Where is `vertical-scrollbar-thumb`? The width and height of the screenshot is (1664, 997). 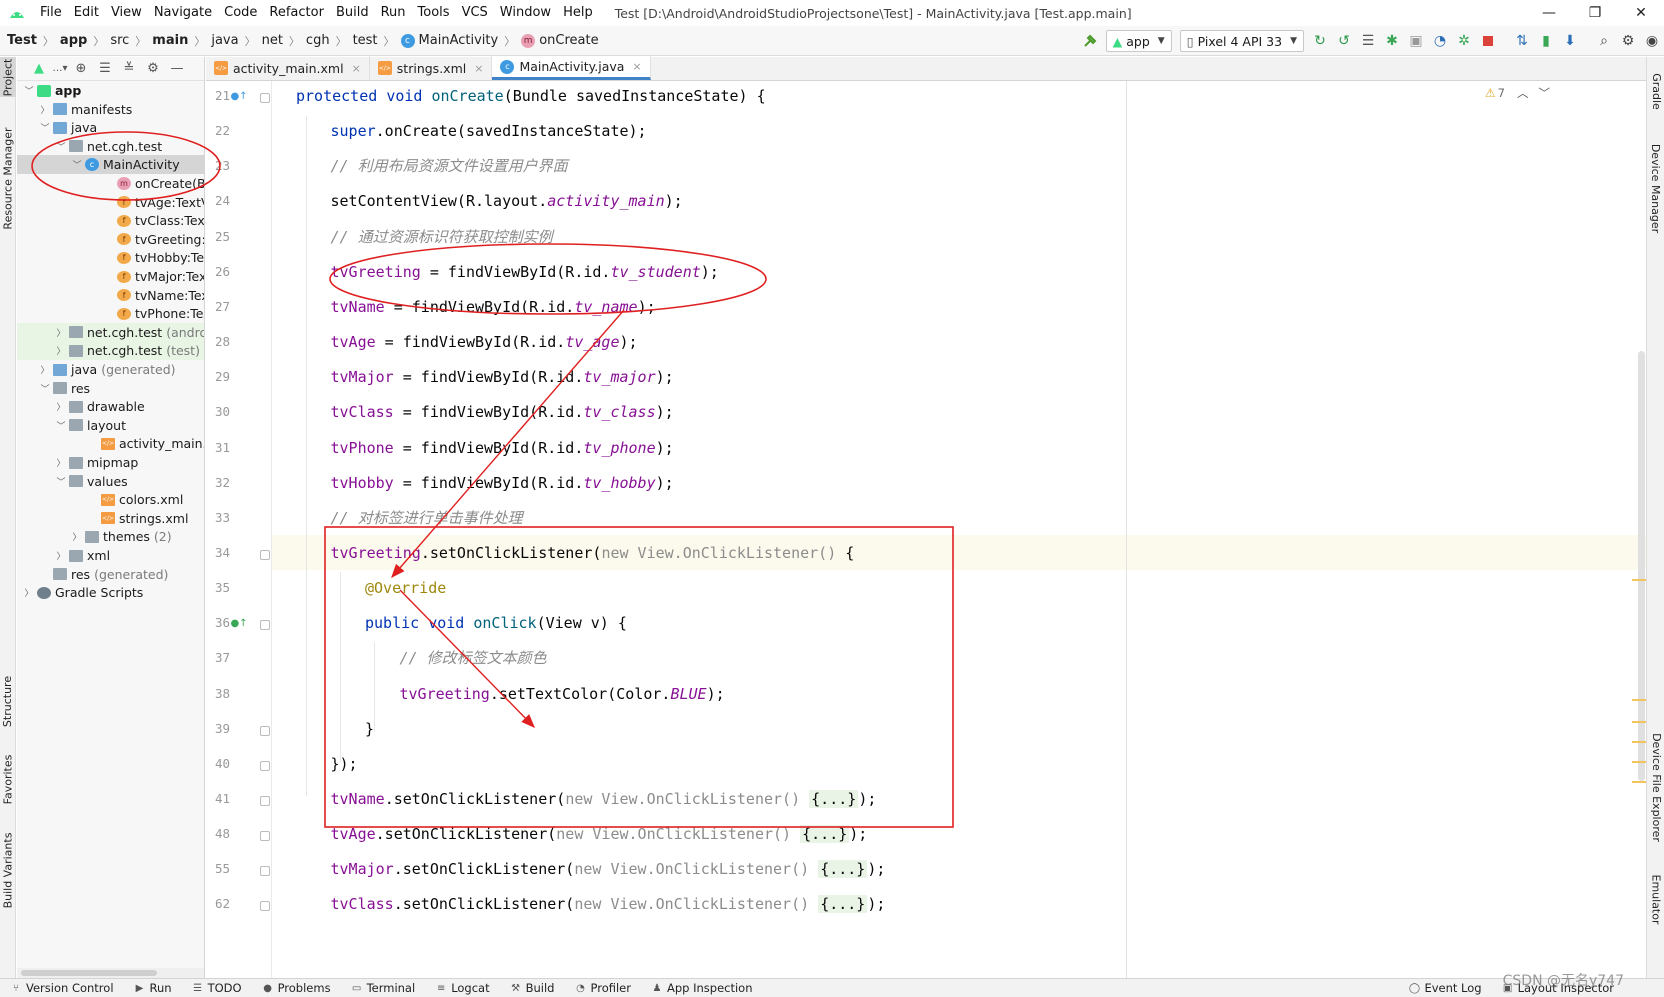 vertical-scrollbar-thumb is located at coordinates (1641, 566).